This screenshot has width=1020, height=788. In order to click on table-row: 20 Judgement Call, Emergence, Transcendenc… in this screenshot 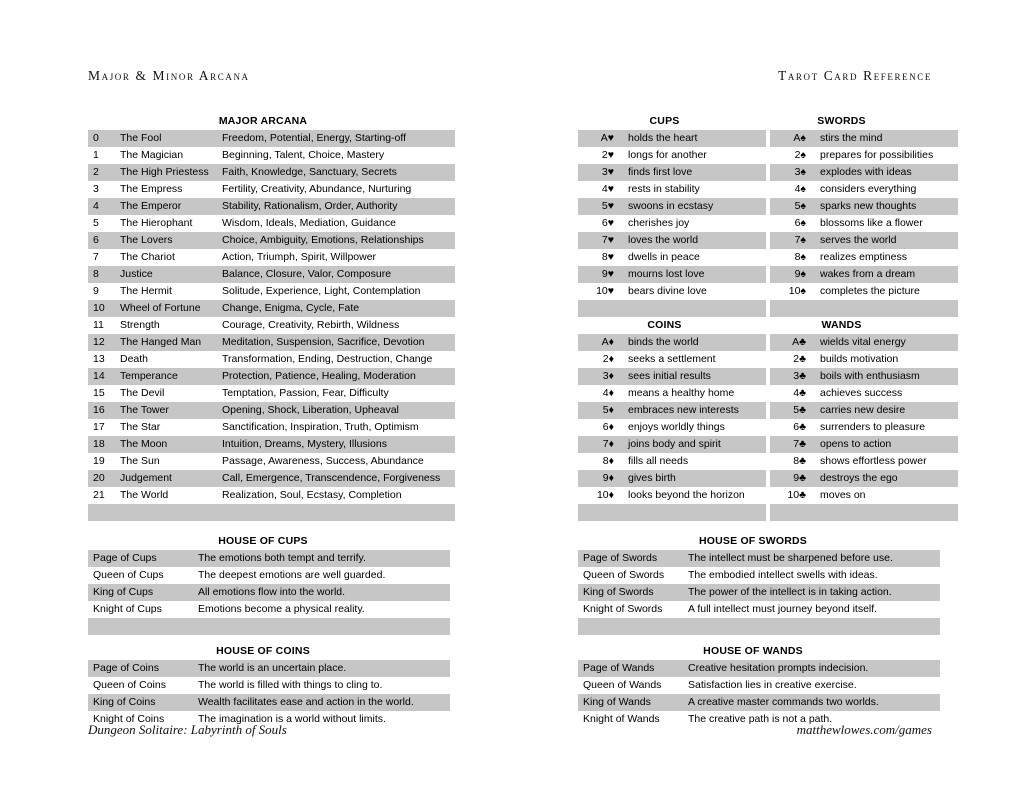, I will do `click(271, 478)`.